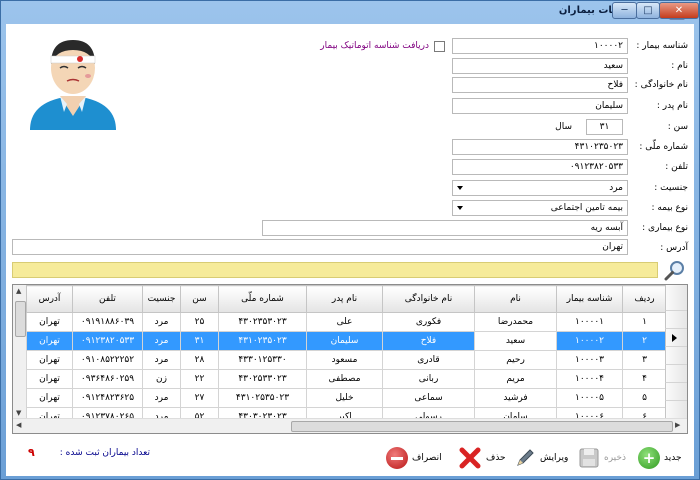 The image size is (700, 480). I want to click on table-cell: ۱۰۰۰۰۱, so click(589, 322).